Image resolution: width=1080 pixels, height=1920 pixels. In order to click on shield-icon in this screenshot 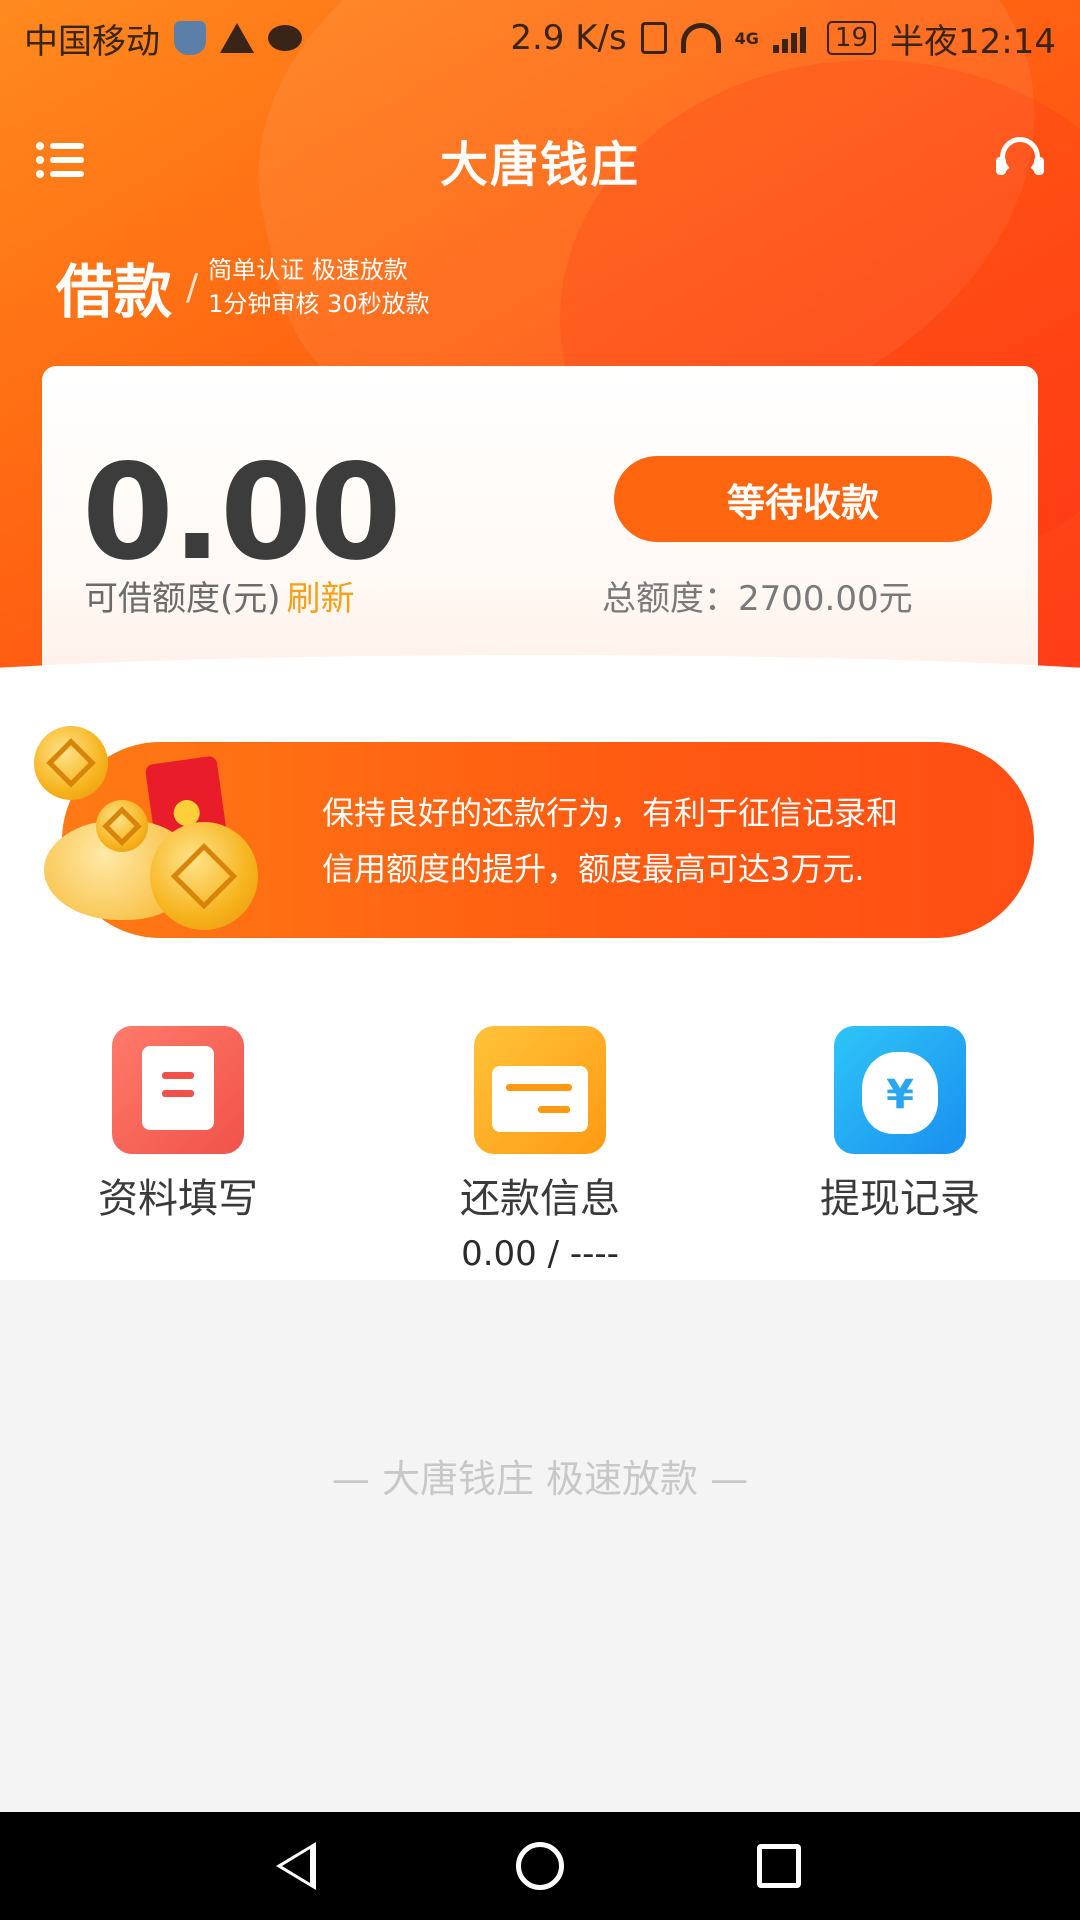, I will do `click(190, 38)`.